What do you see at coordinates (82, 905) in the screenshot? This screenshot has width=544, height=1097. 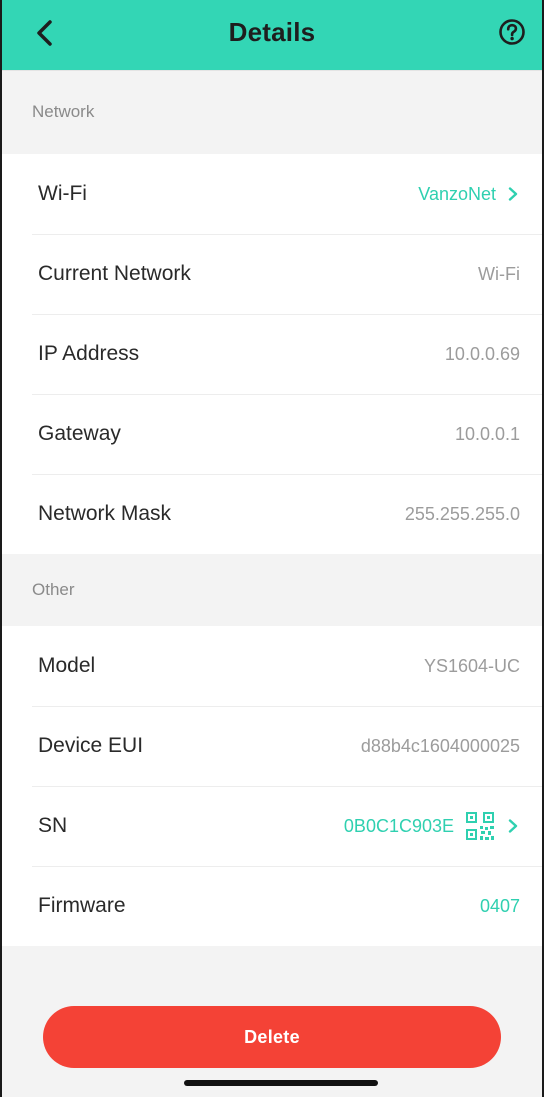 I see `row-label: Firmware` at bounding box center [82, 905].